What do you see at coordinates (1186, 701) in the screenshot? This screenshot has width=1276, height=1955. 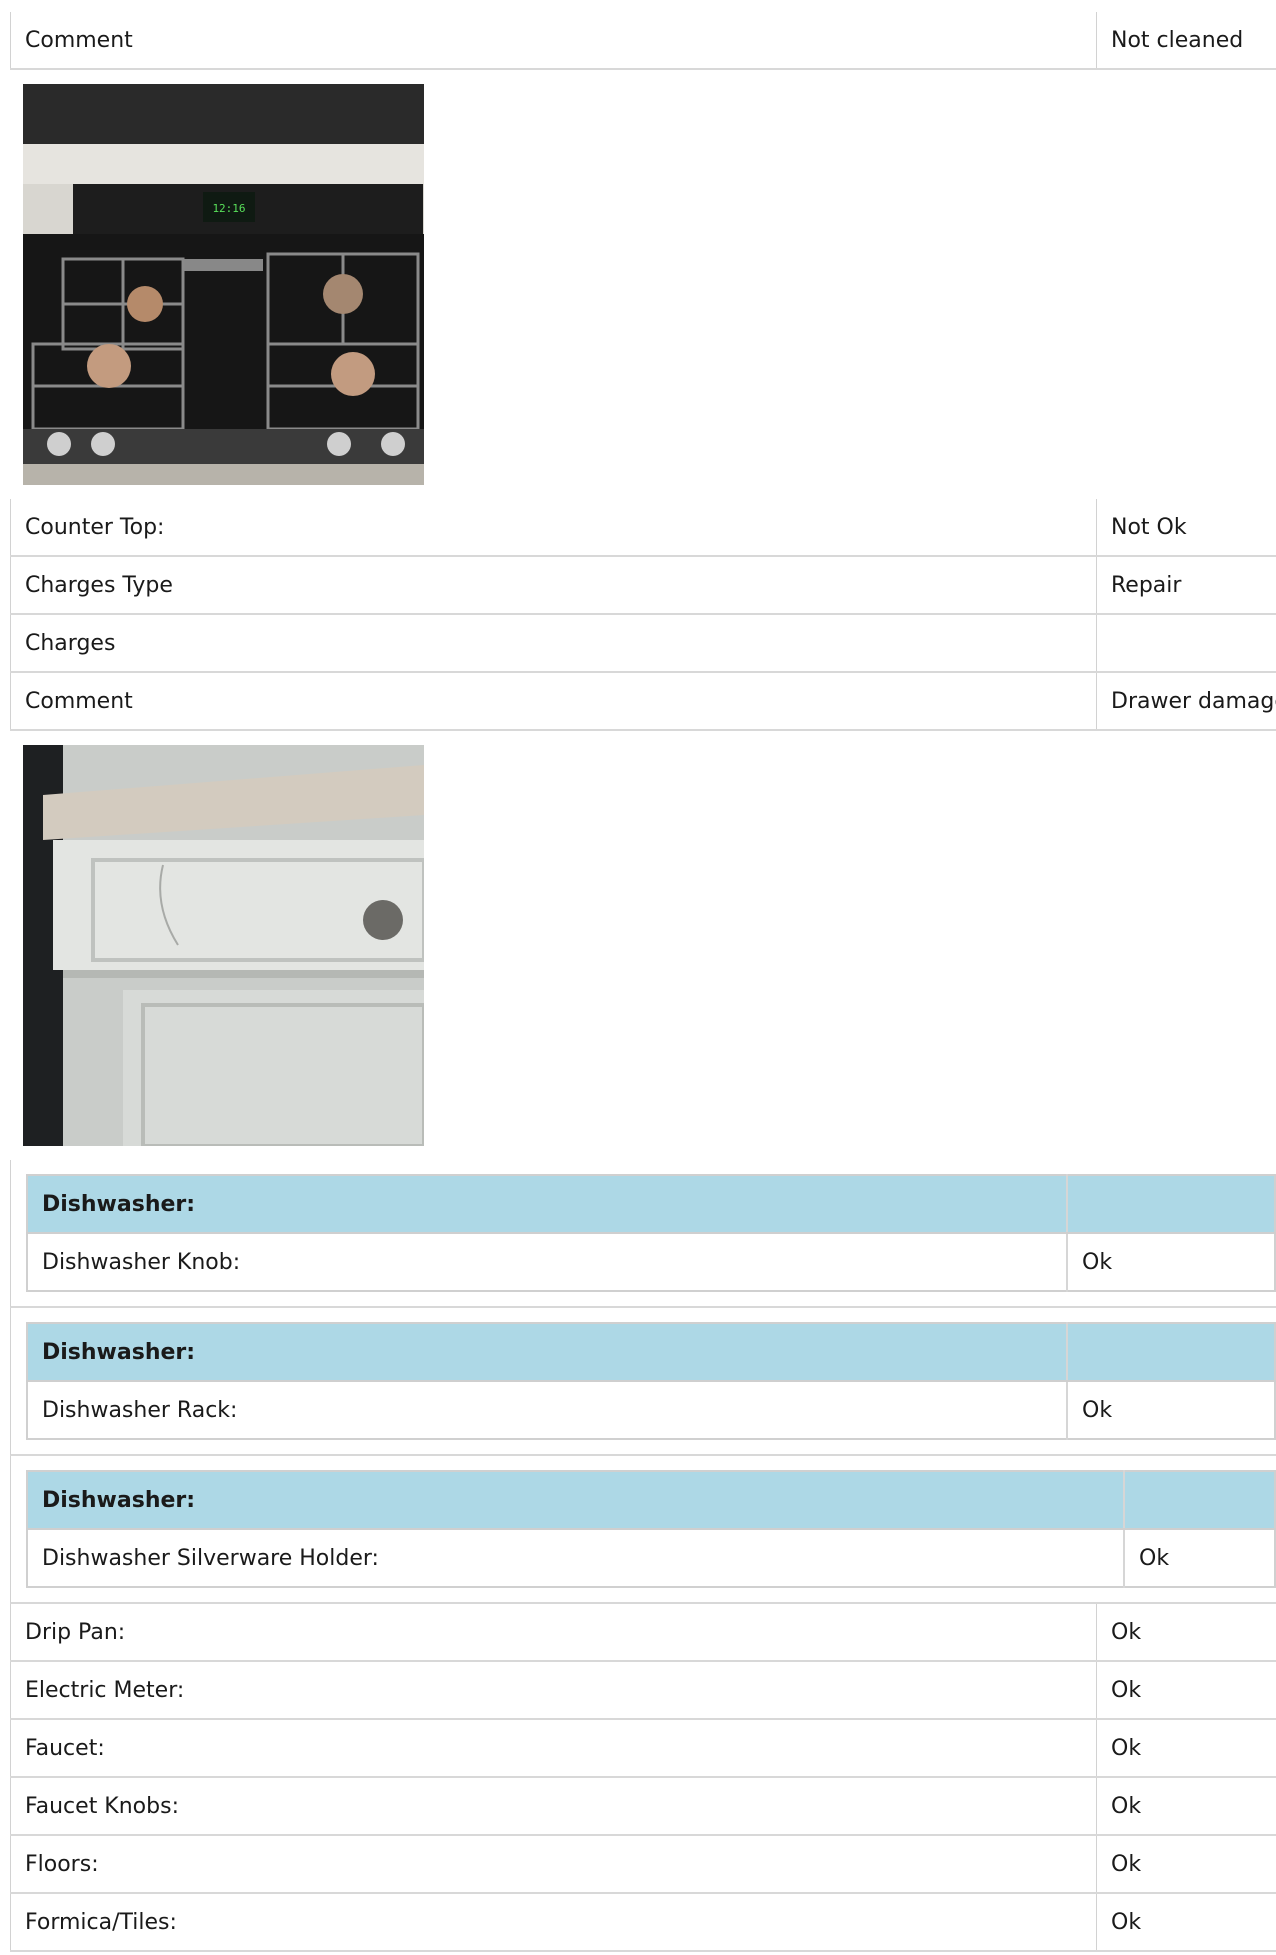 I see `row-value: Drawer damaged` at bounding box center [1186, 701].